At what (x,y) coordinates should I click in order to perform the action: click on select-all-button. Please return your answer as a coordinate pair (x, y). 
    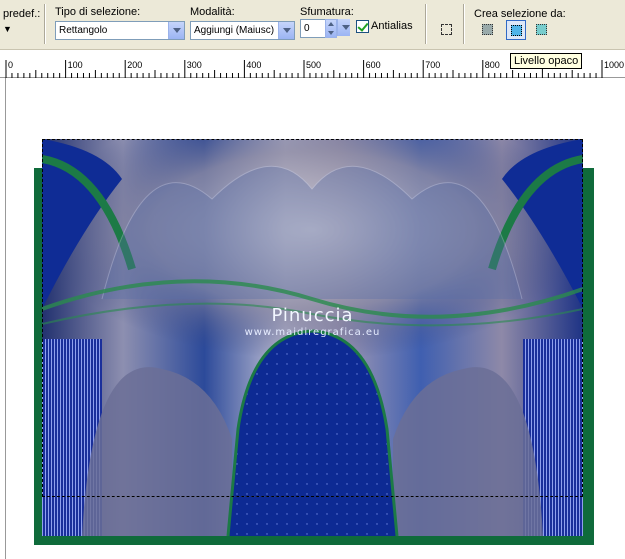
    Looking at the image, I should click on (447, 30).